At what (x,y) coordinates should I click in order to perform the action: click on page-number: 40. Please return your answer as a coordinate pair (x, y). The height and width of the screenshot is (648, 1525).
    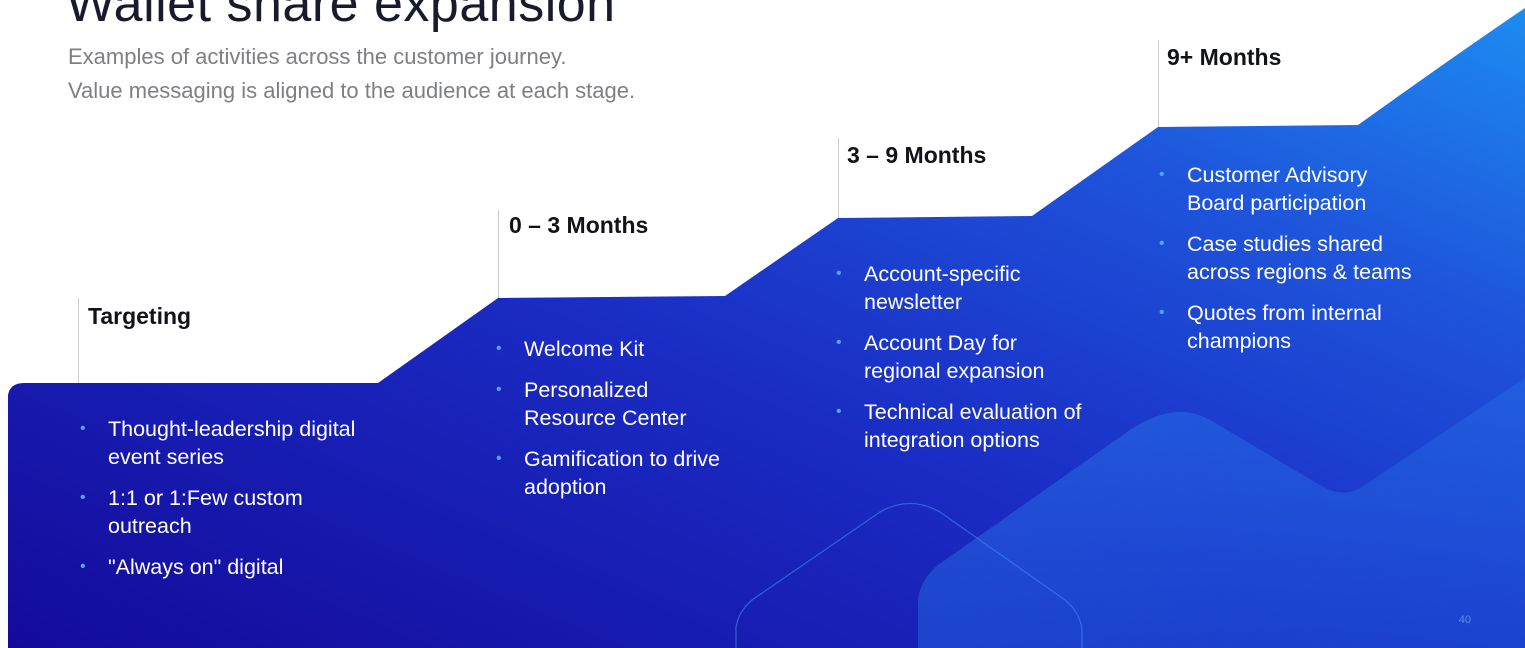
    Looking at the image, I should click on (1464, 620).